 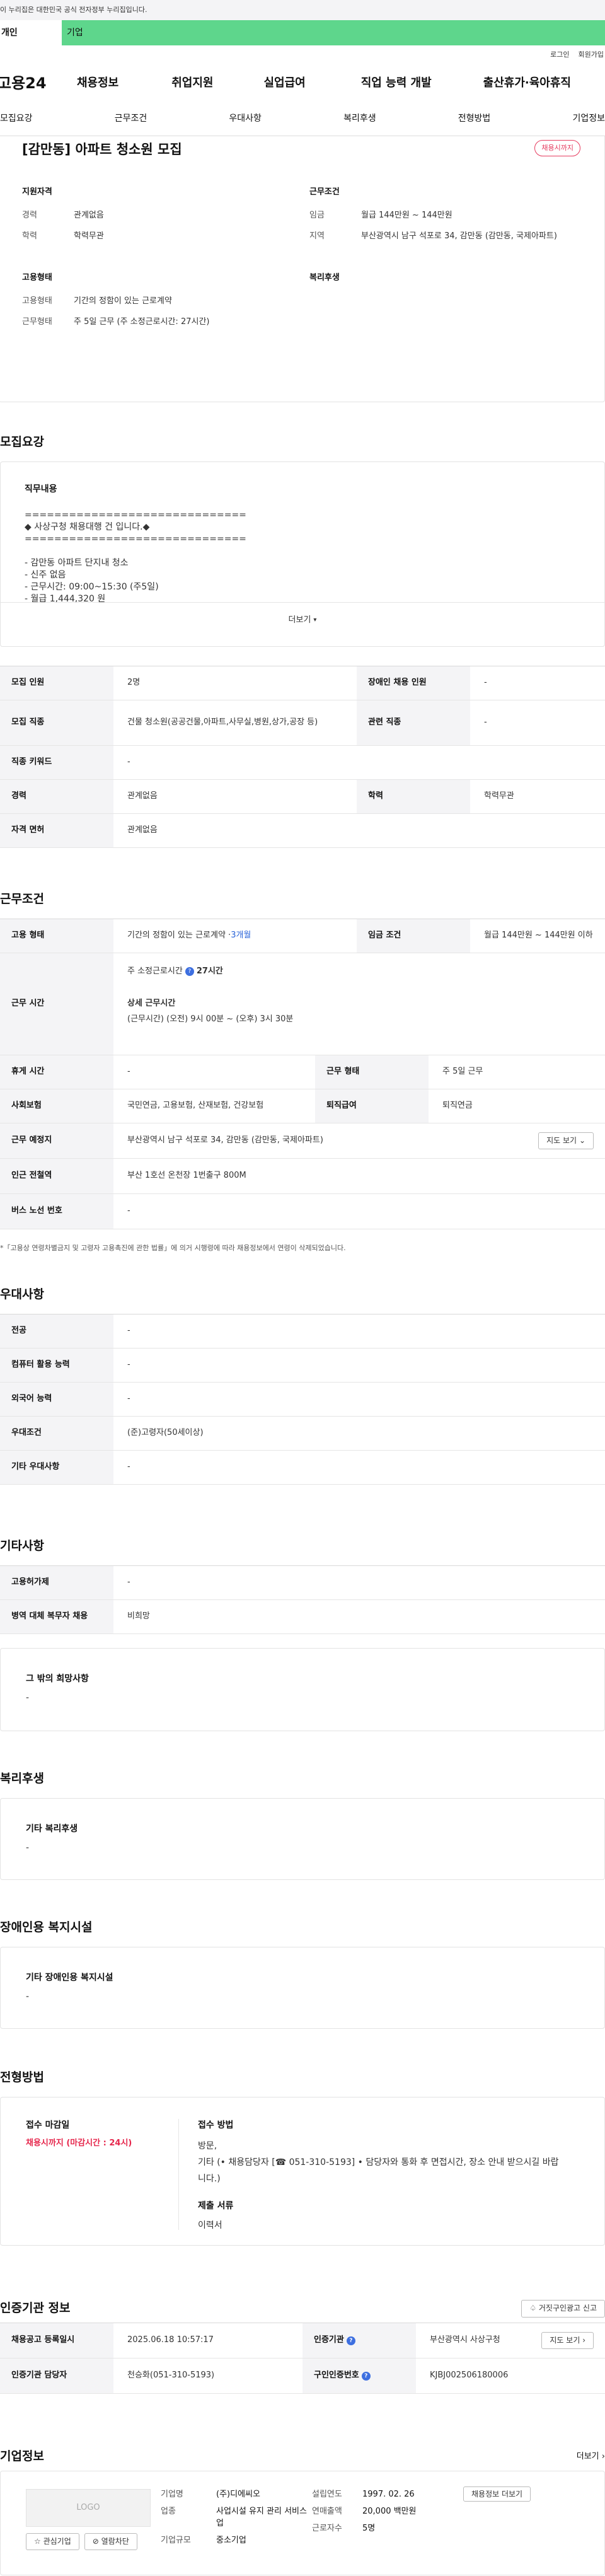 I want to click on row-key: 모집 직종, so click(x=57, y=723).